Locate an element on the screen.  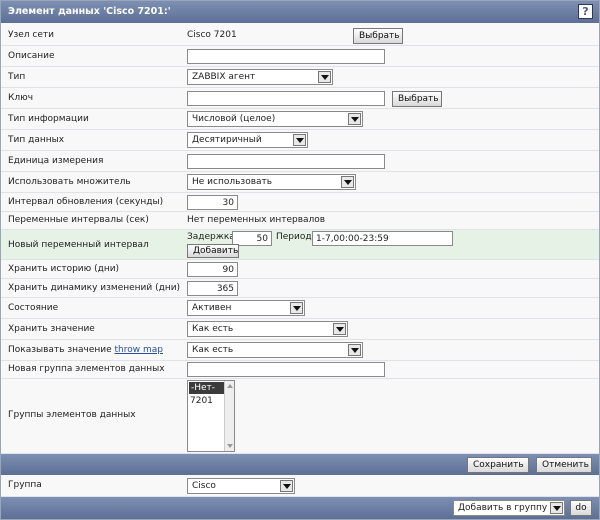
store-value-label: Хранить значение is located at coordinates (51, 329).